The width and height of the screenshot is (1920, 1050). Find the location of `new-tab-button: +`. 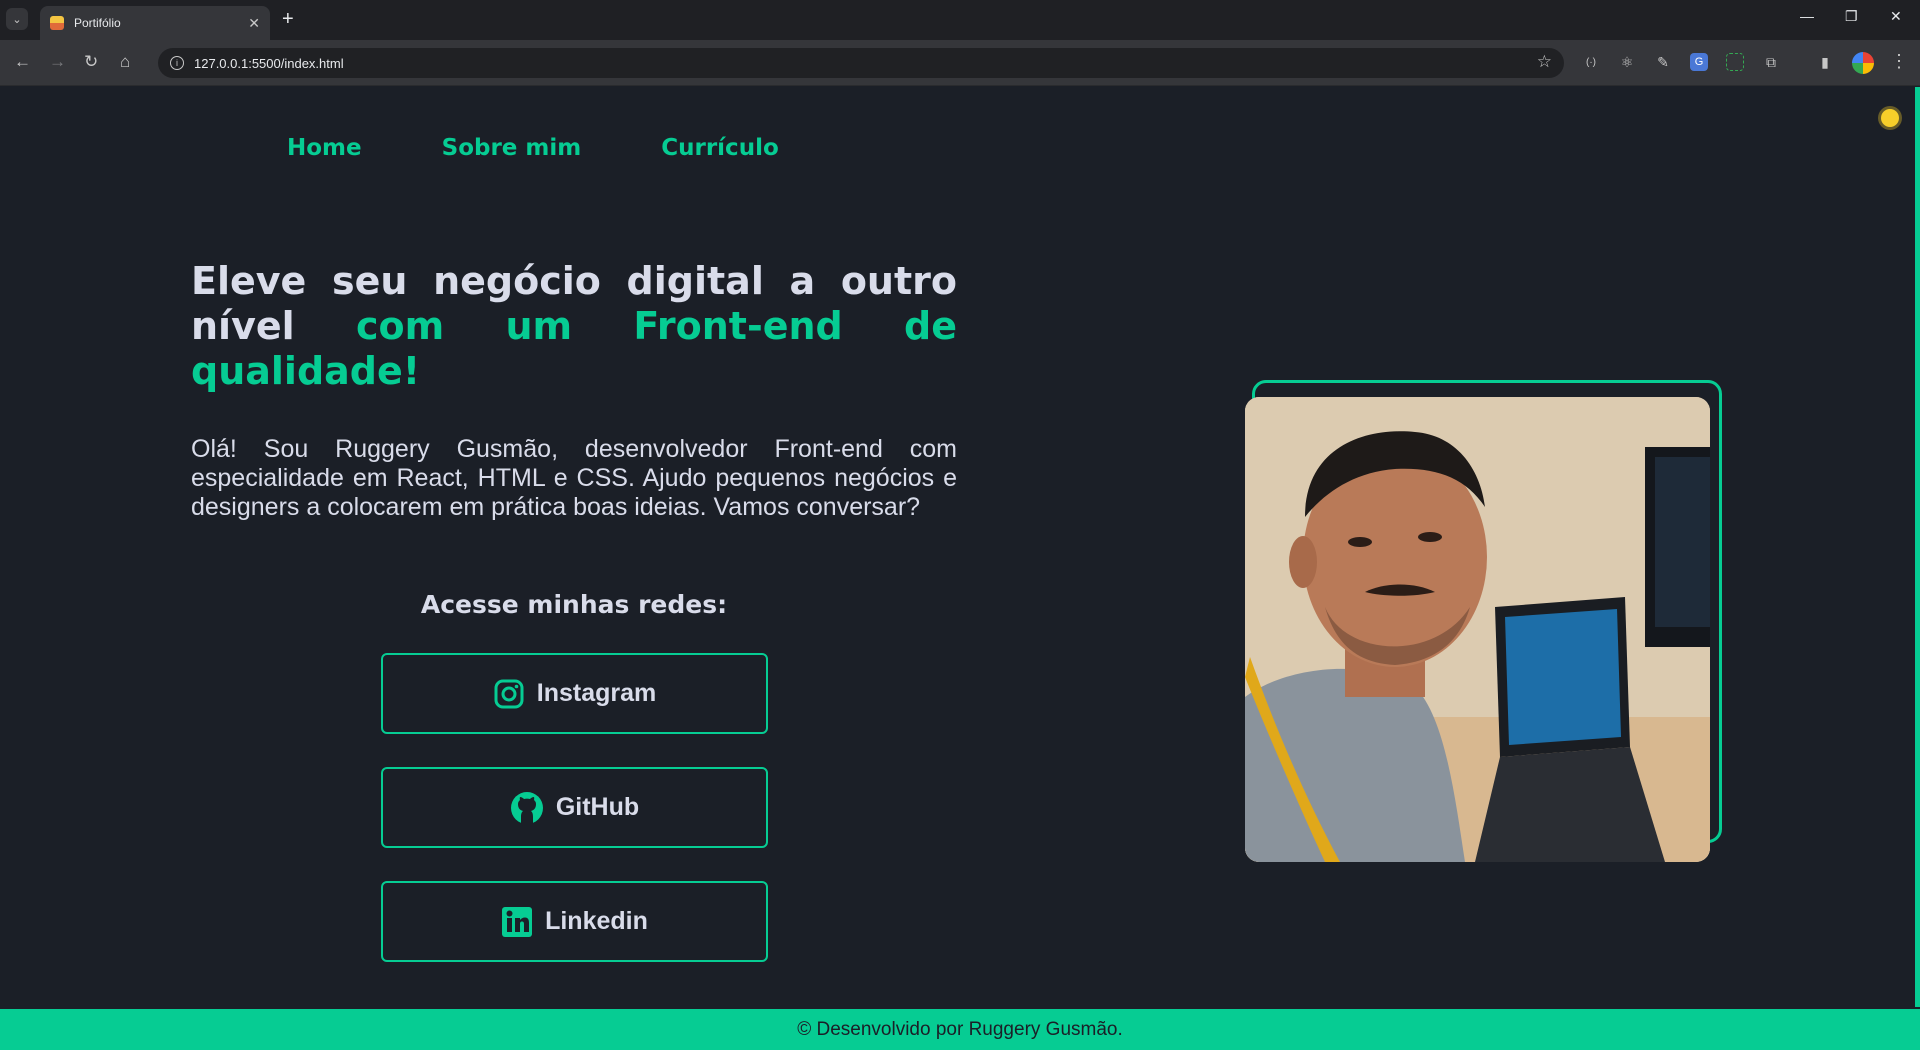

new-tab-button: + is located at coordinates (288, 19).